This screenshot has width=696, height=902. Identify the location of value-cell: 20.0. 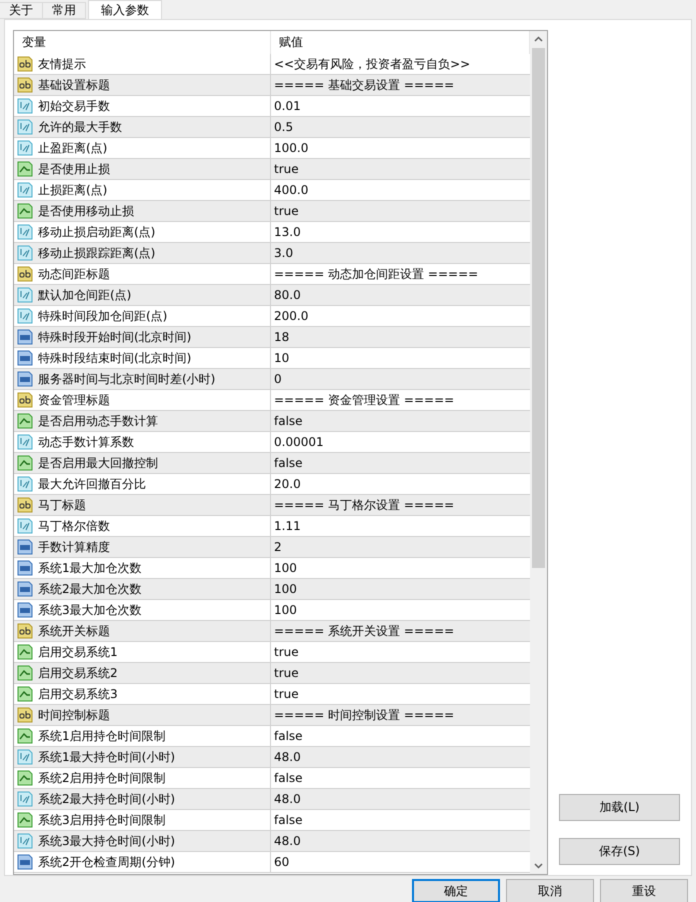
(400, 484).